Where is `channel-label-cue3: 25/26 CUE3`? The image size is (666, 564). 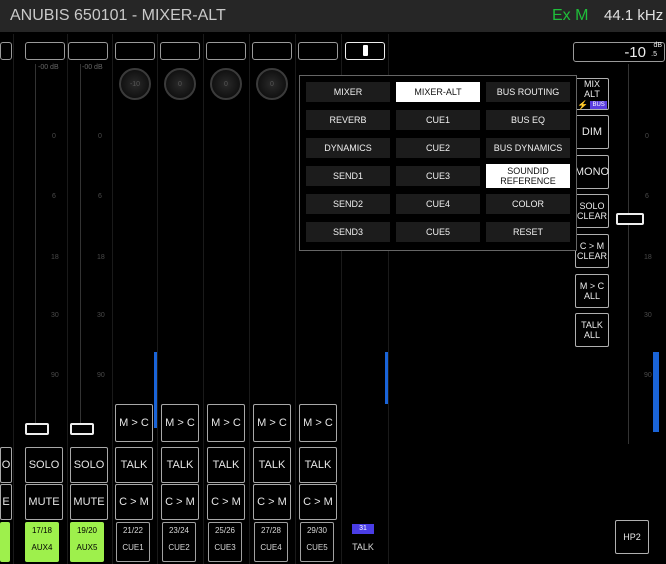
channel-label-cue3: 25/26 CUE3 is located at coordinates (225, 542).